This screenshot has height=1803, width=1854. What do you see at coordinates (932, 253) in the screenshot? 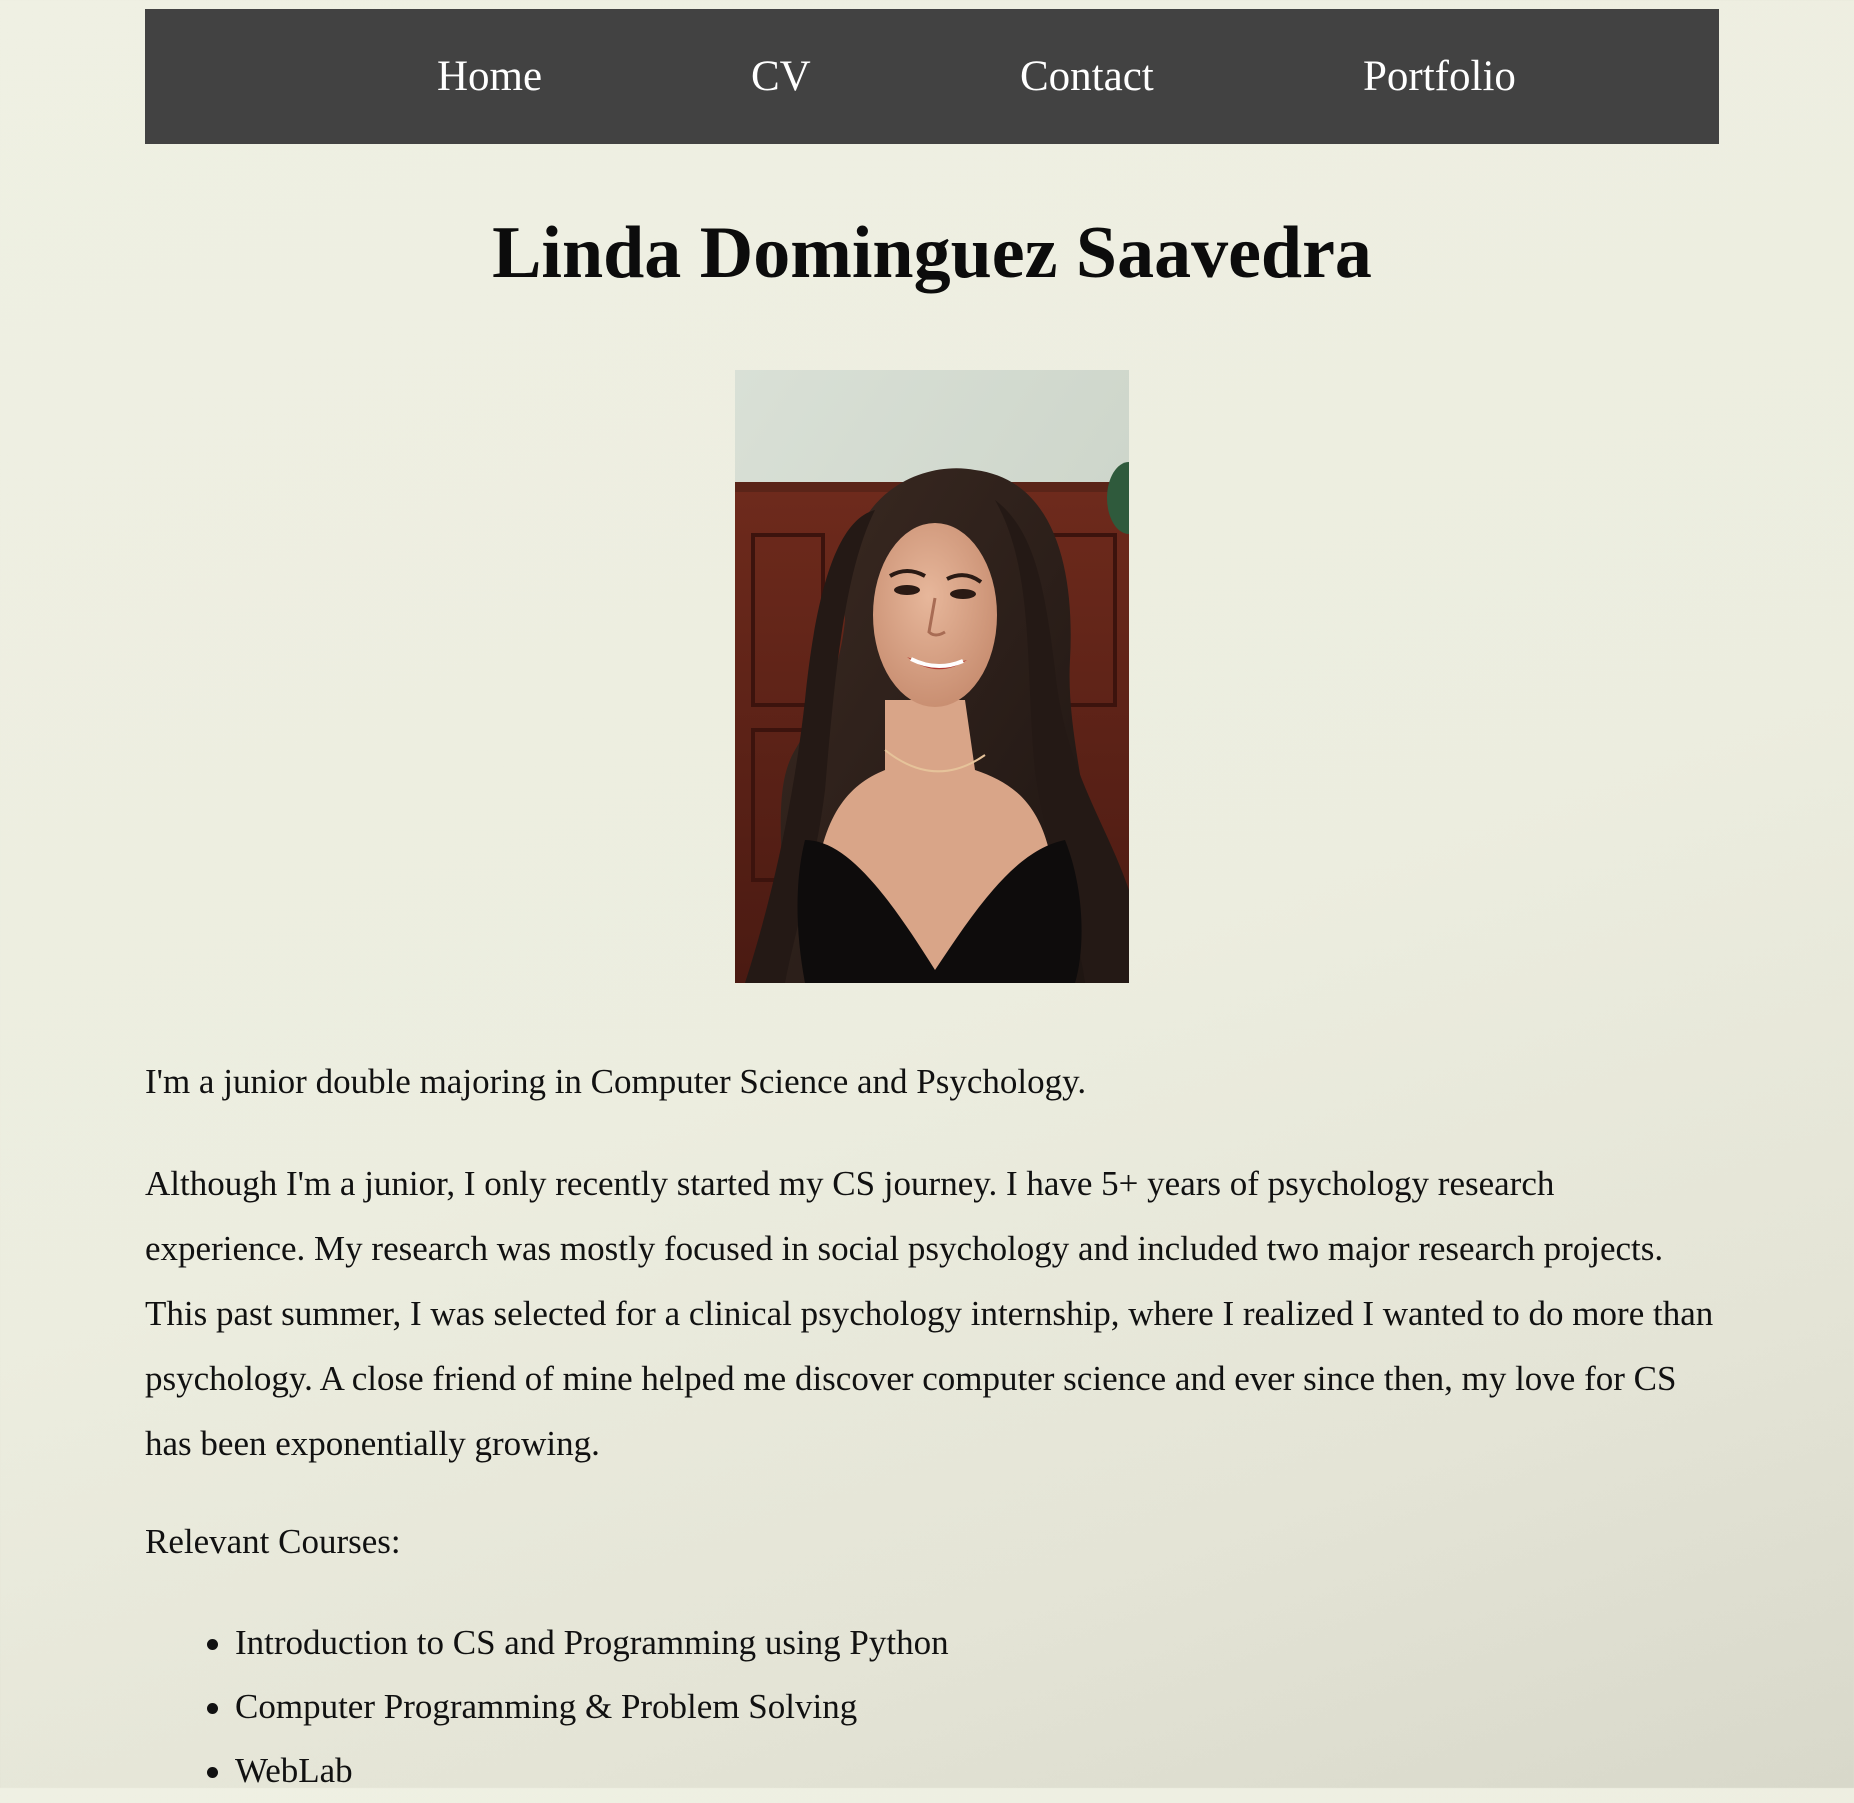
I see `page-title: Linda Dominguez Saavedra` at bounding box center [932, 253].